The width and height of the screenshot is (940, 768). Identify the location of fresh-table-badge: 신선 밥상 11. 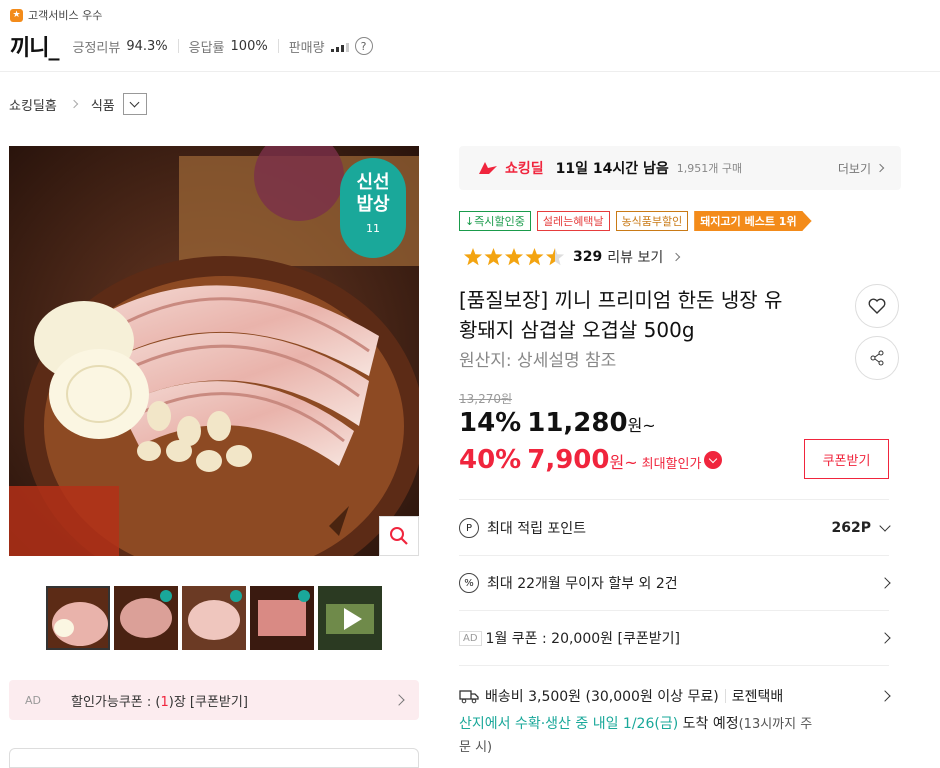
(373, 208).